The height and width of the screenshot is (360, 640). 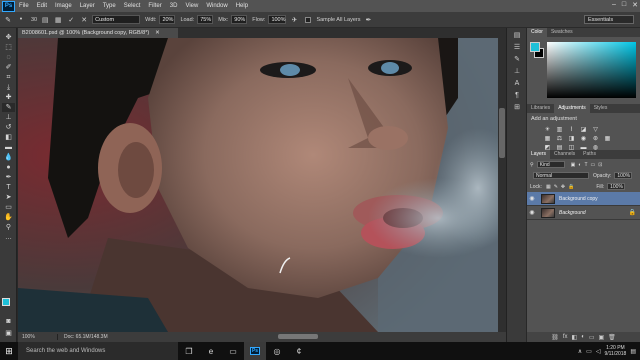 What do you see at coordinates (609, 19) in the screenshot?
I see `workspace-select: Essentials` at bounding box center [609, 19].